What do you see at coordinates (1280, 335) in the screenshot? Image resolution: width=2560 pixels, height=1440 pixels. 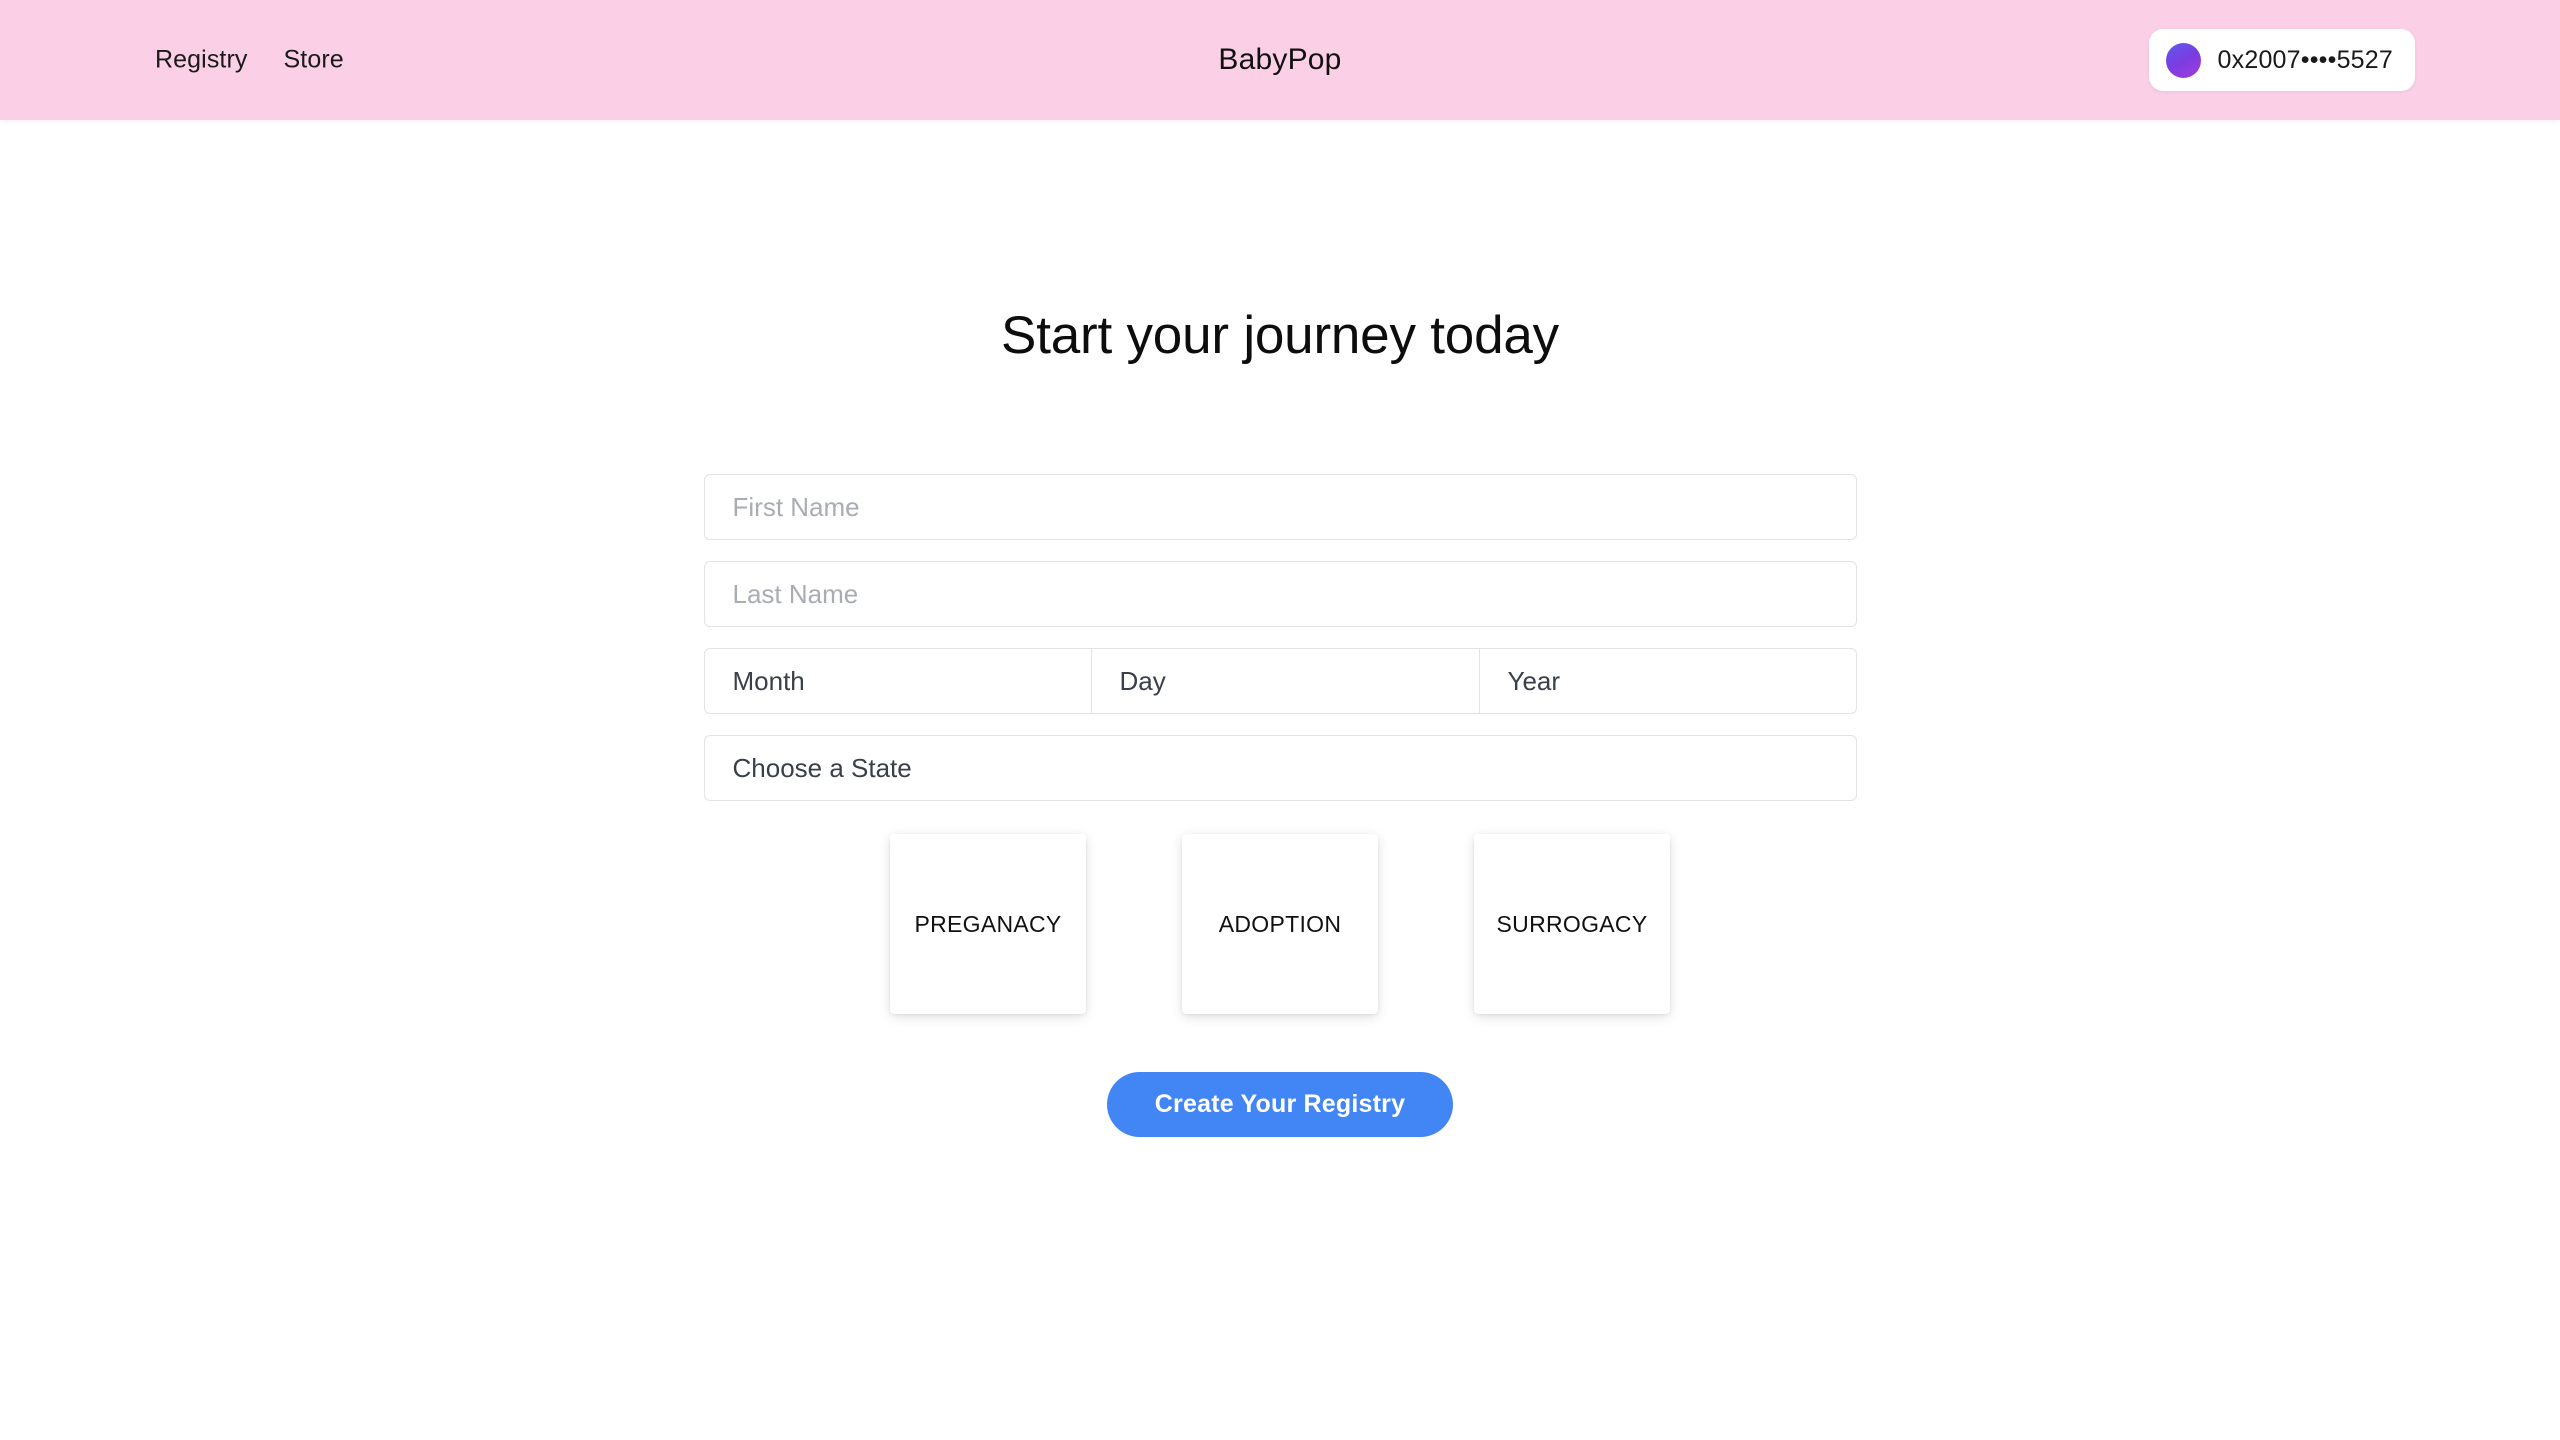 I see `page-title: Start your journey today` at bounding box center [1280, 335].